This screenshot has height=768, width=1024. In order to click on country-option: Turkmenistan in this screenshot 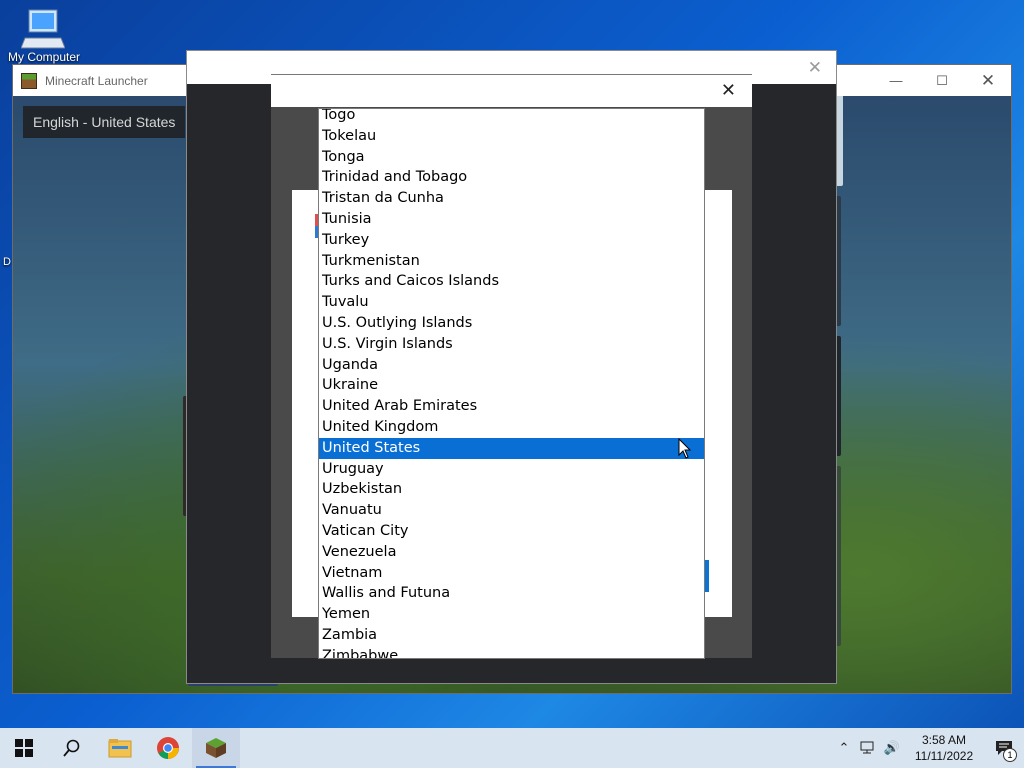, I will do `click(511, 261)`.